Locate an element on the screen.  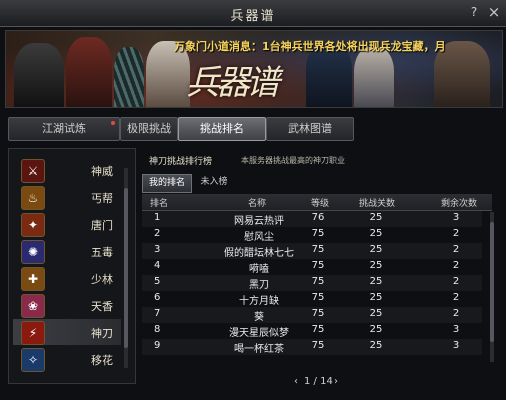
tab-challenge-ranking: 挑战排名 is located at coordinates (222, 129).